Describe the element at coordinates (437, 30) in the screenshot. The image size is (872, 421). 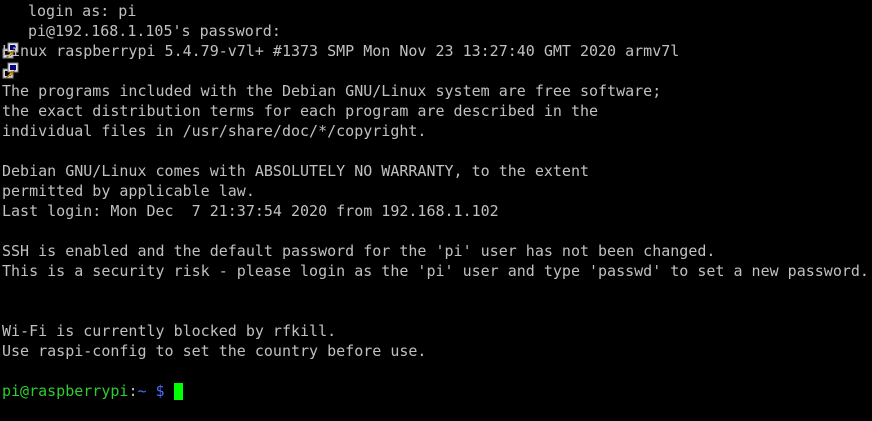
I see `login-line: login as: pi` at that location.